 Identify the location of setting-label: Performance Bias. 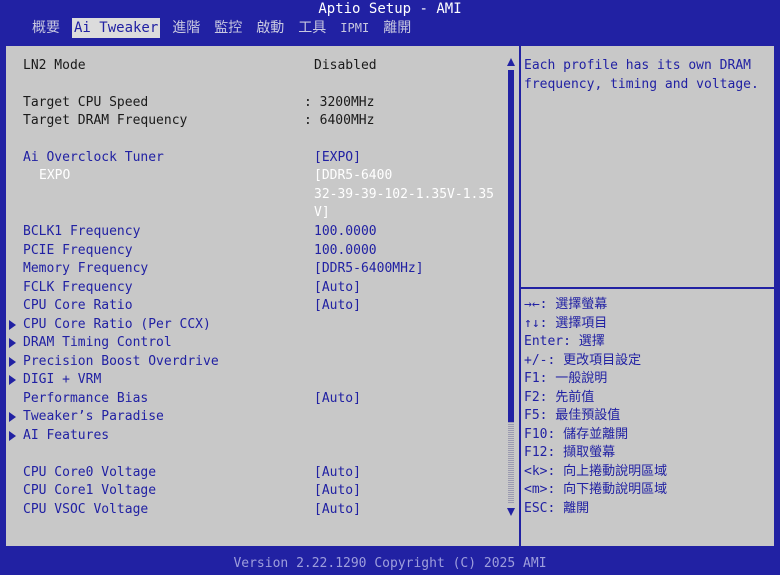
(86, 398).